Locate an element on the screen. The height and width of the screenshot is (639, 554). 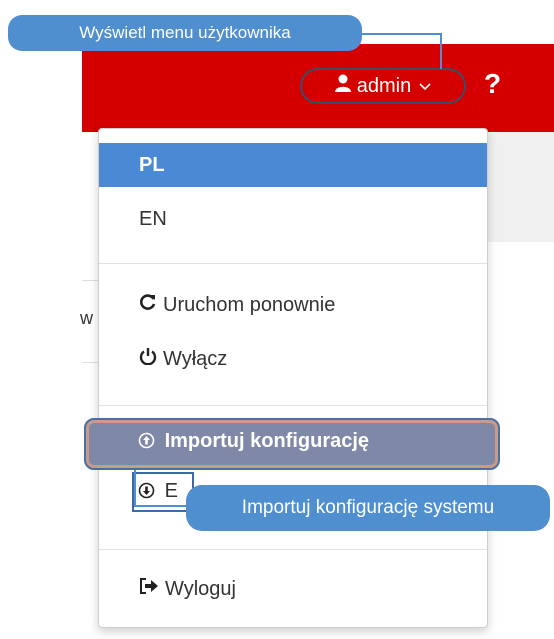
menu-item-label: EN is located at coordinates (153, 218).